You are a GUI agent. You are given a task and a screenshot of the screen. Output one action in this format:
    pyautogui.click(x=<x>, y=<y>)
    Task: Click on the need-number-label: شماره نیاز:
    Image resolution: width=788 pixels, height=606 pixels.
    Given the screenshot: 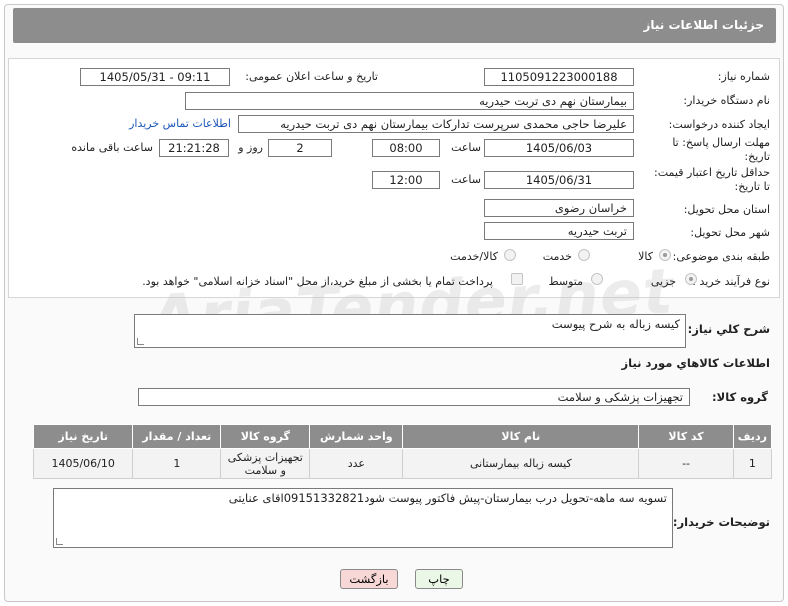 What is the action you would take?
    pyautogui.click(x=743, y=76)
    